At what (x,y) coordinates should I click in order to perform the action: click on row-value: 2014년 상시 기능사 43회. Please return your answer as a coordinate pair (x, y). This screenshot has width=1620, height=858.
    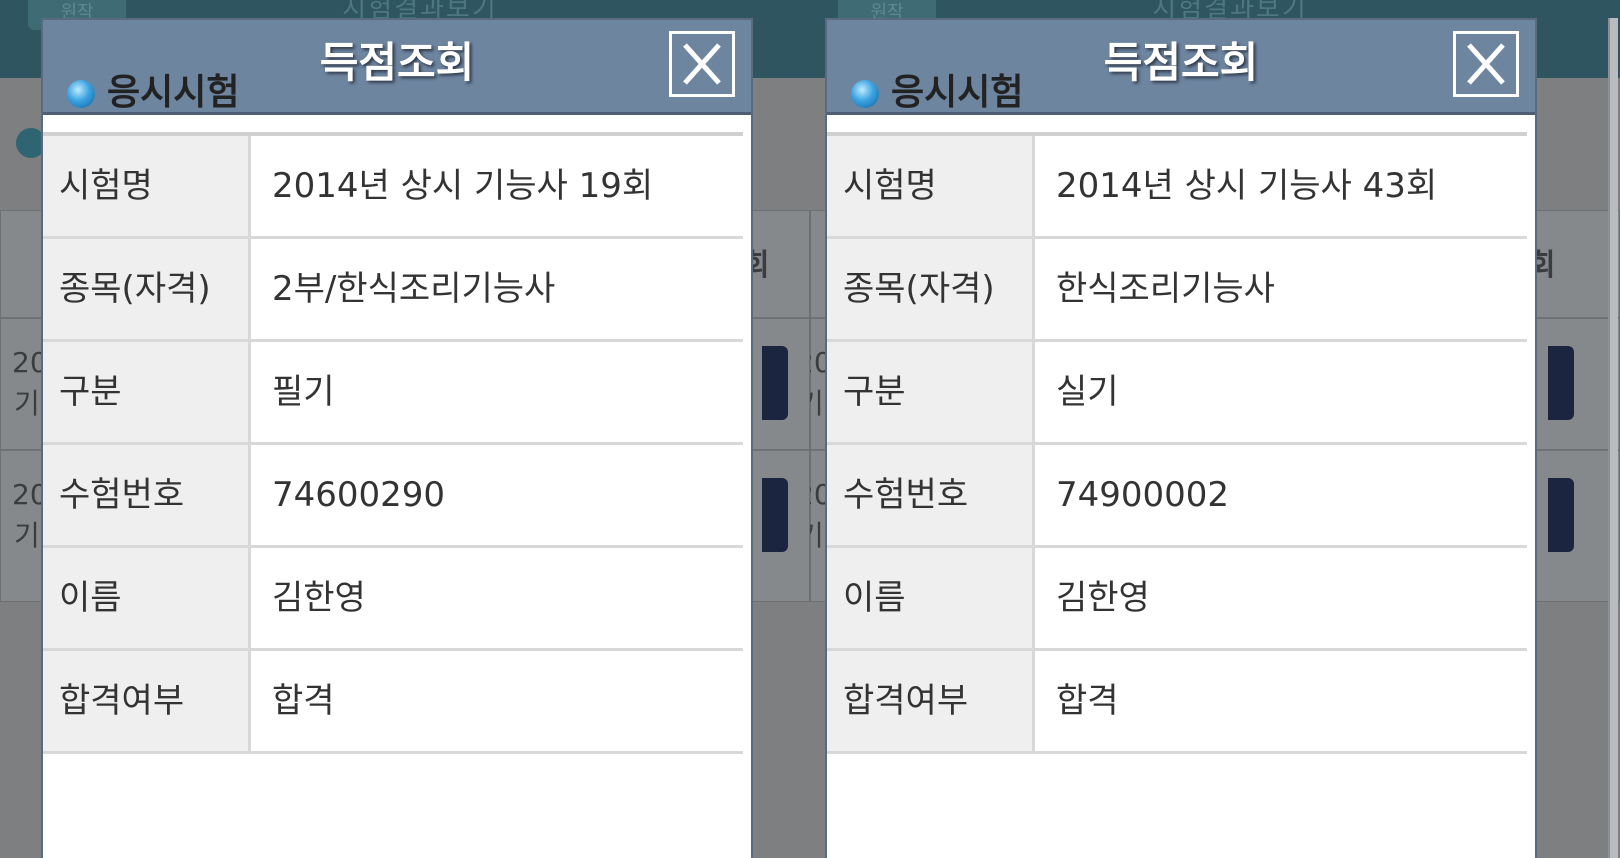
    Looking at the image, I should click on (1282, 186).